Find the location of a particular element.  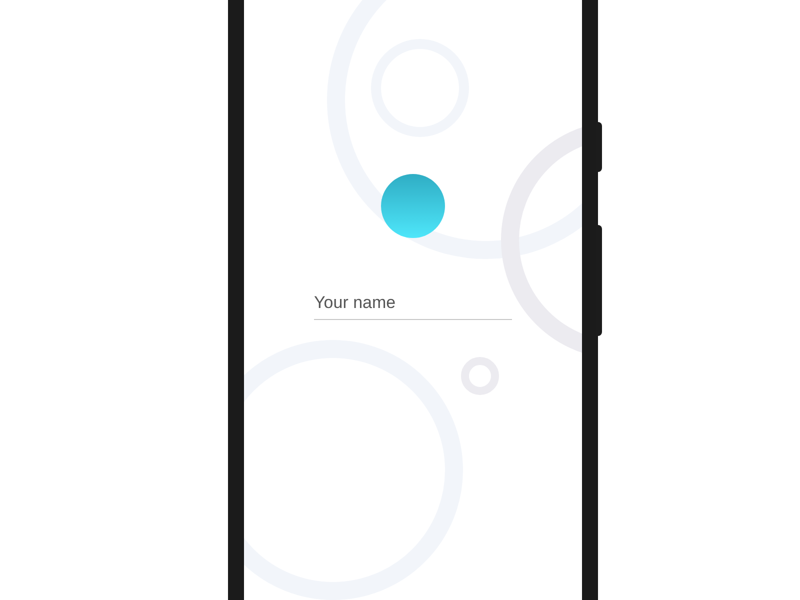

name-input: Your name is located at coordinates (413, 303).